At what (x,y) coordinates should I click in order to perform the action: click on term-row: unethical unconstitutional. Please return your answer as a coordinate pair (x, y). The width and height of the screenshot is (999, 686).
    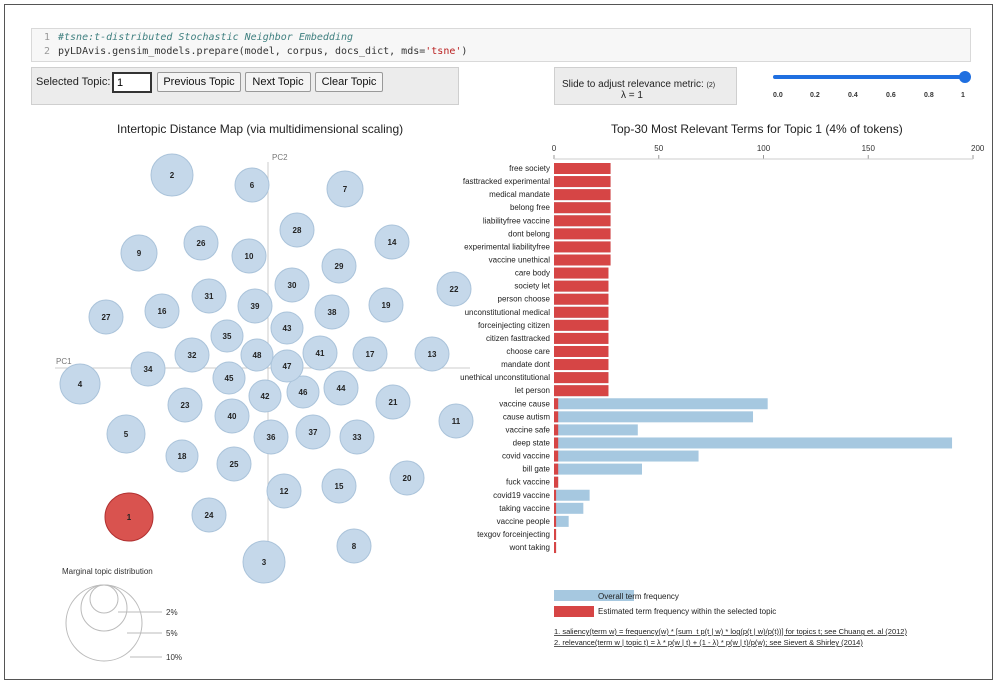
    Looking at the image, I should click on (534, 378).